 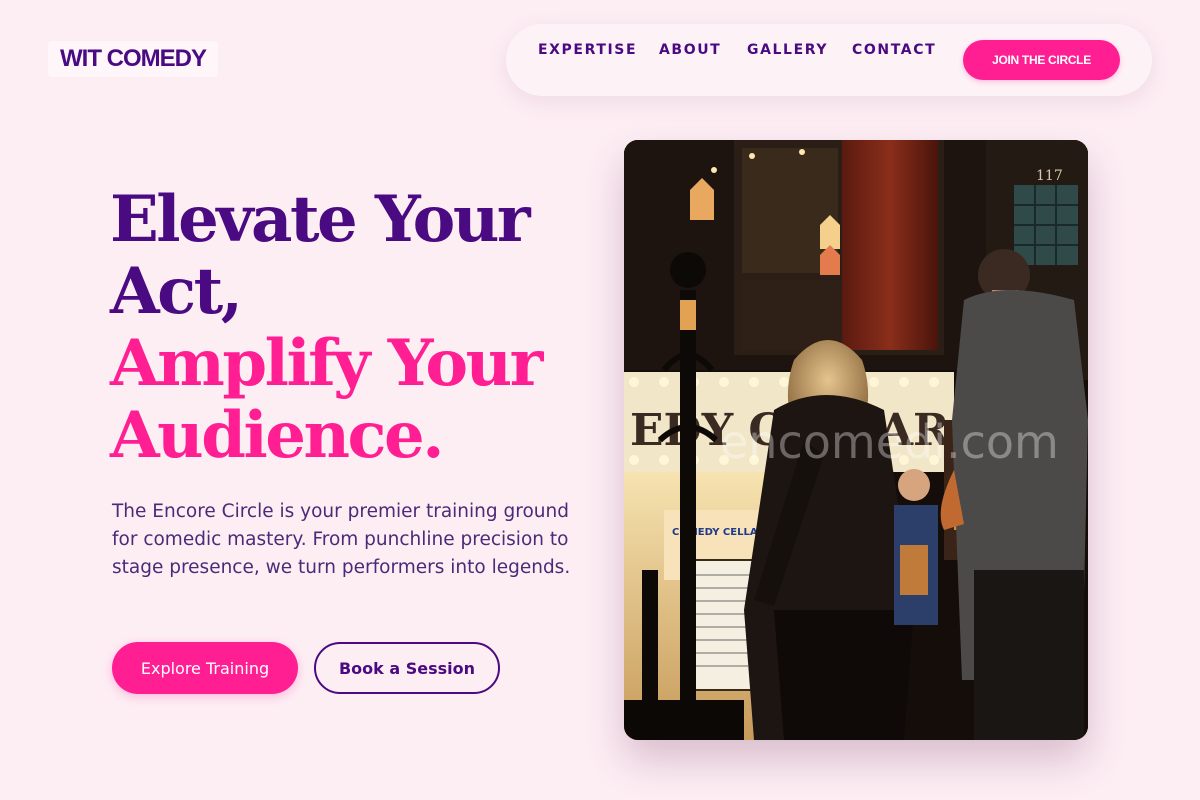 What do you see at coordinates (1049, 176) in the screenshot?
I see `door-number: 117` at bounding box center [1049, 176].